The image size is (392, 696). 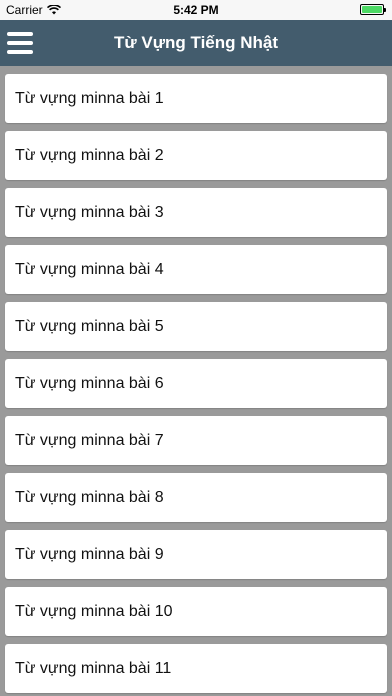 I want to click on list-item-lesson-6: Từ vựng minna bài 6, so click(x=196, y=383).